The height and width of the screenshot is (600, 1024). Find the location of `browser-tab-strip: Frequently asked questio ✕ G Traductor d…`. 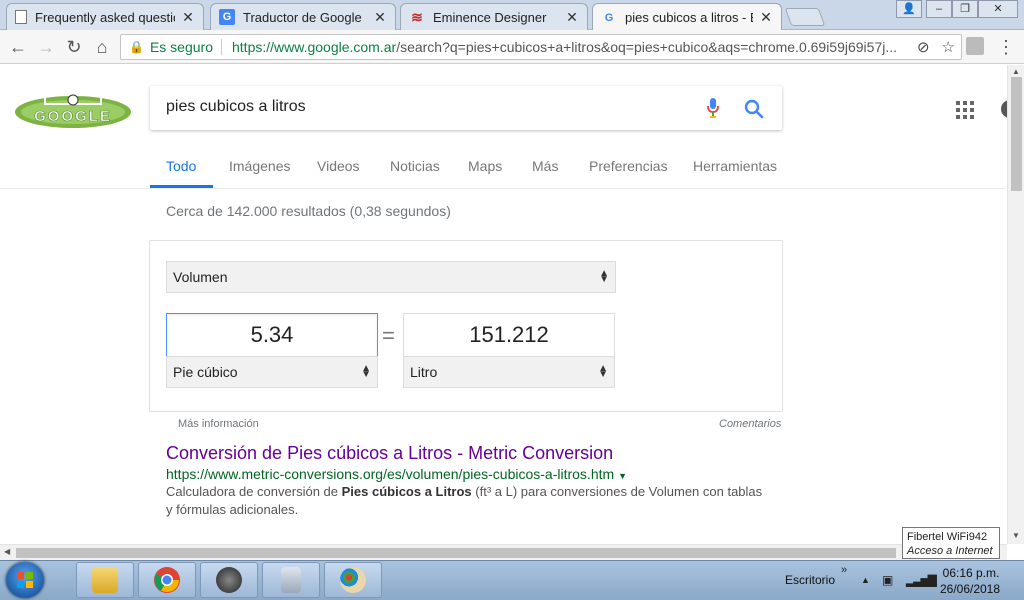

browser-tab-strip: Frequently asked questio ✕ G Traductor d… is located at coordinates (512, 15).